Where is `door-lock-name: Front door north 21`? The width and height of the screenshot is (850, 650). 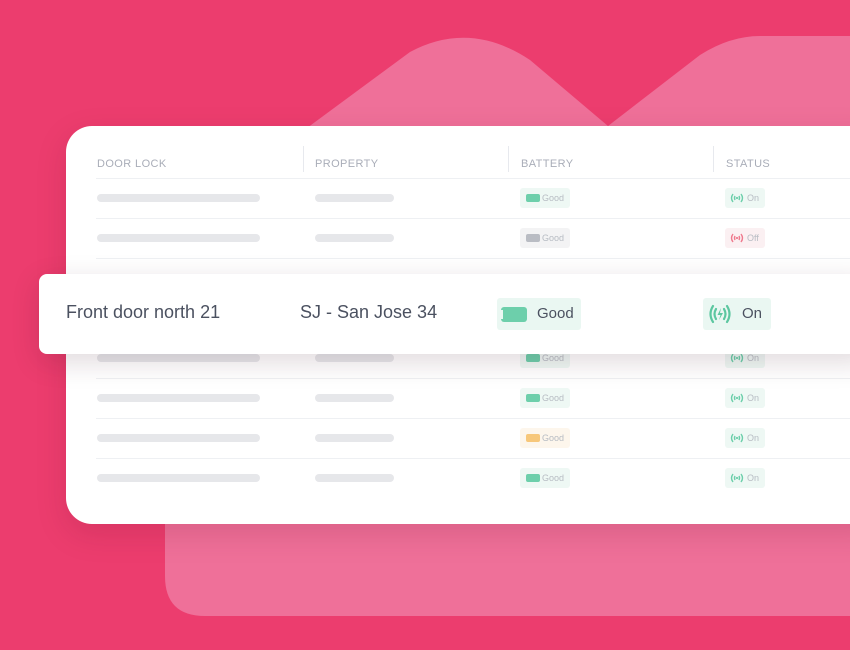
door-lock-name: Front door north 21 is located at coordinates (143, 312).